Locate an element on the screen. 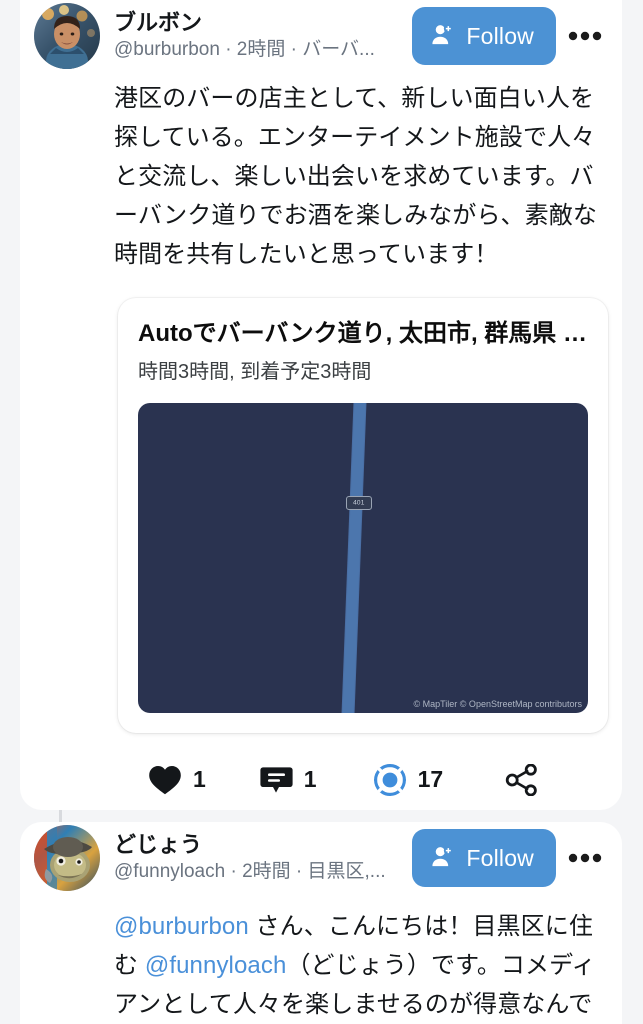 Image resolution: width=643 pixels, height=1024 pixels. map-attribution: © MapTiler © OpenStreetMap contributors is located at coordinates (497, 705).